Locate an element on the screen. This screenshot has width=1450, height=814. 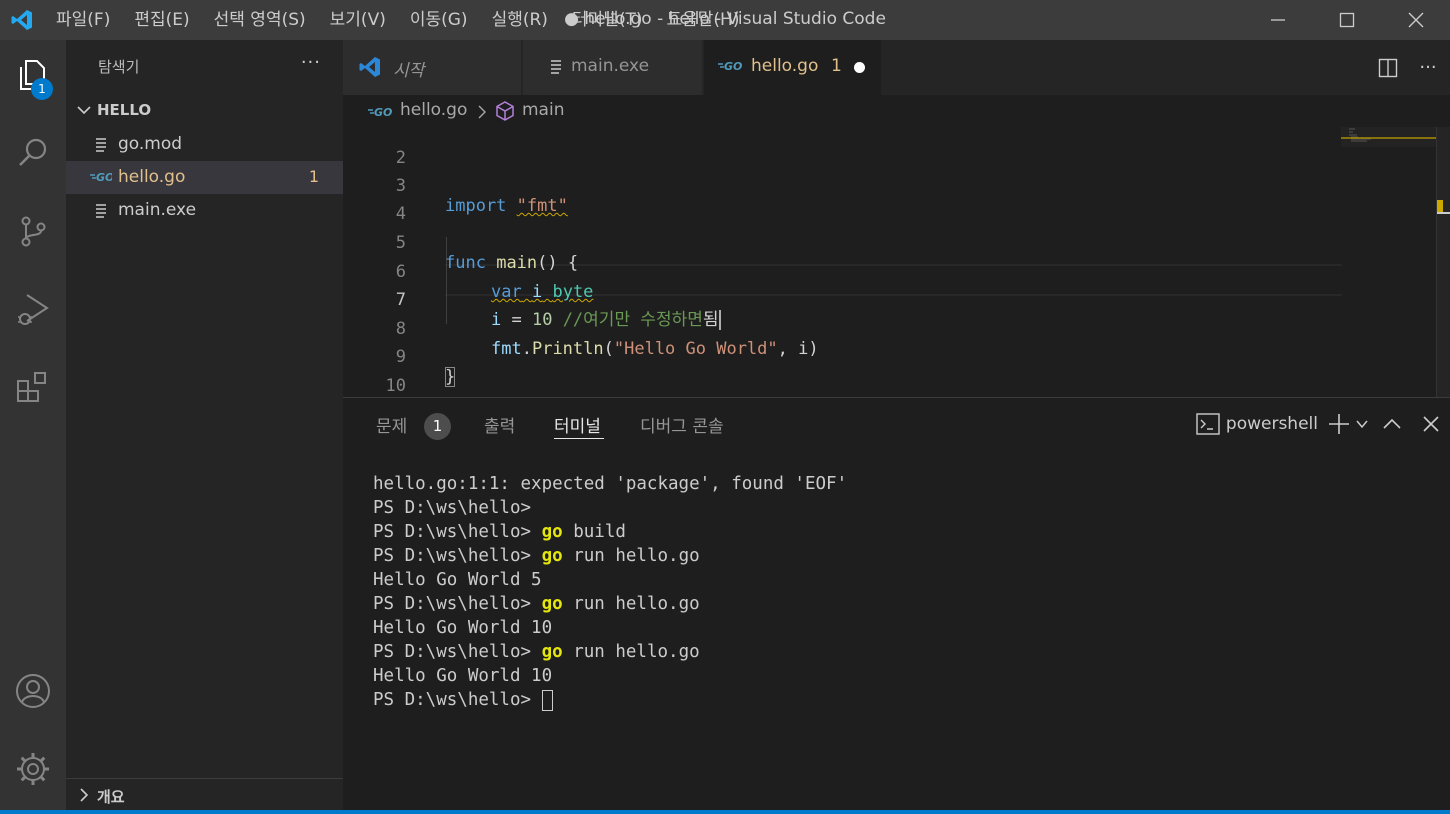
tab-hello-go: GO hello.go 1 is located at coordinates (793, 67).